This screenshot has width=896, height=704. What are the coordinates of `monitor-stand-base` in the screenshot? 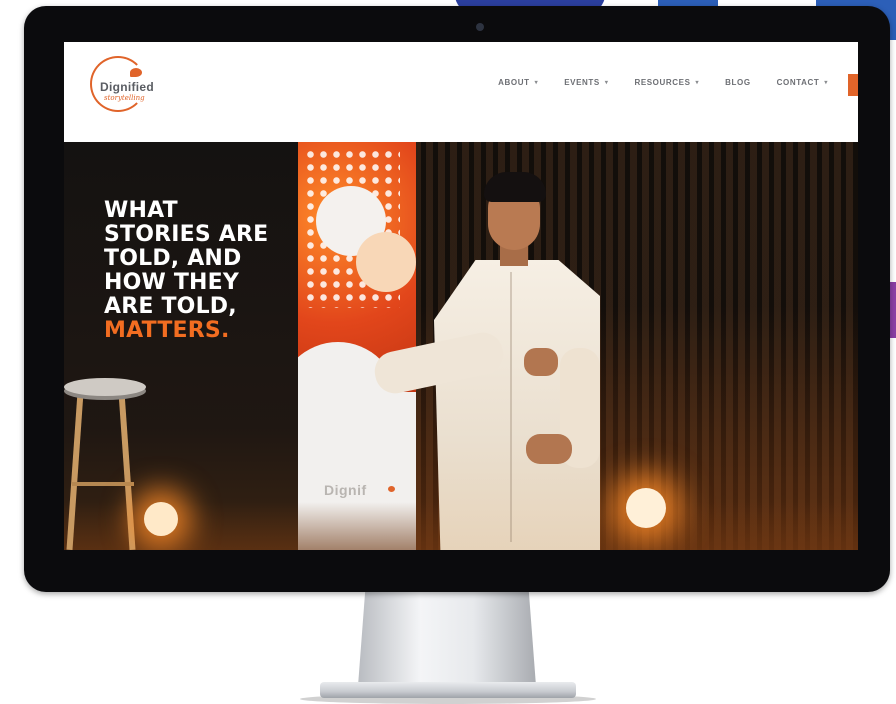 It's located at (448, 690).